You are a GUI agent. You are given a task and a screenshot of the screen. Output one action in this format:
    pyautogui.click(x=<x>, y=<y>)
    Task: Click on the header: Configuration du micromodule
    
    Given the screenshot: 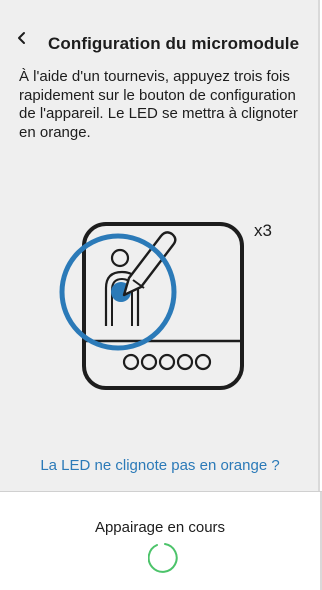 What is the action you would take?
    pyautogui.click(x=160, y=29)
    